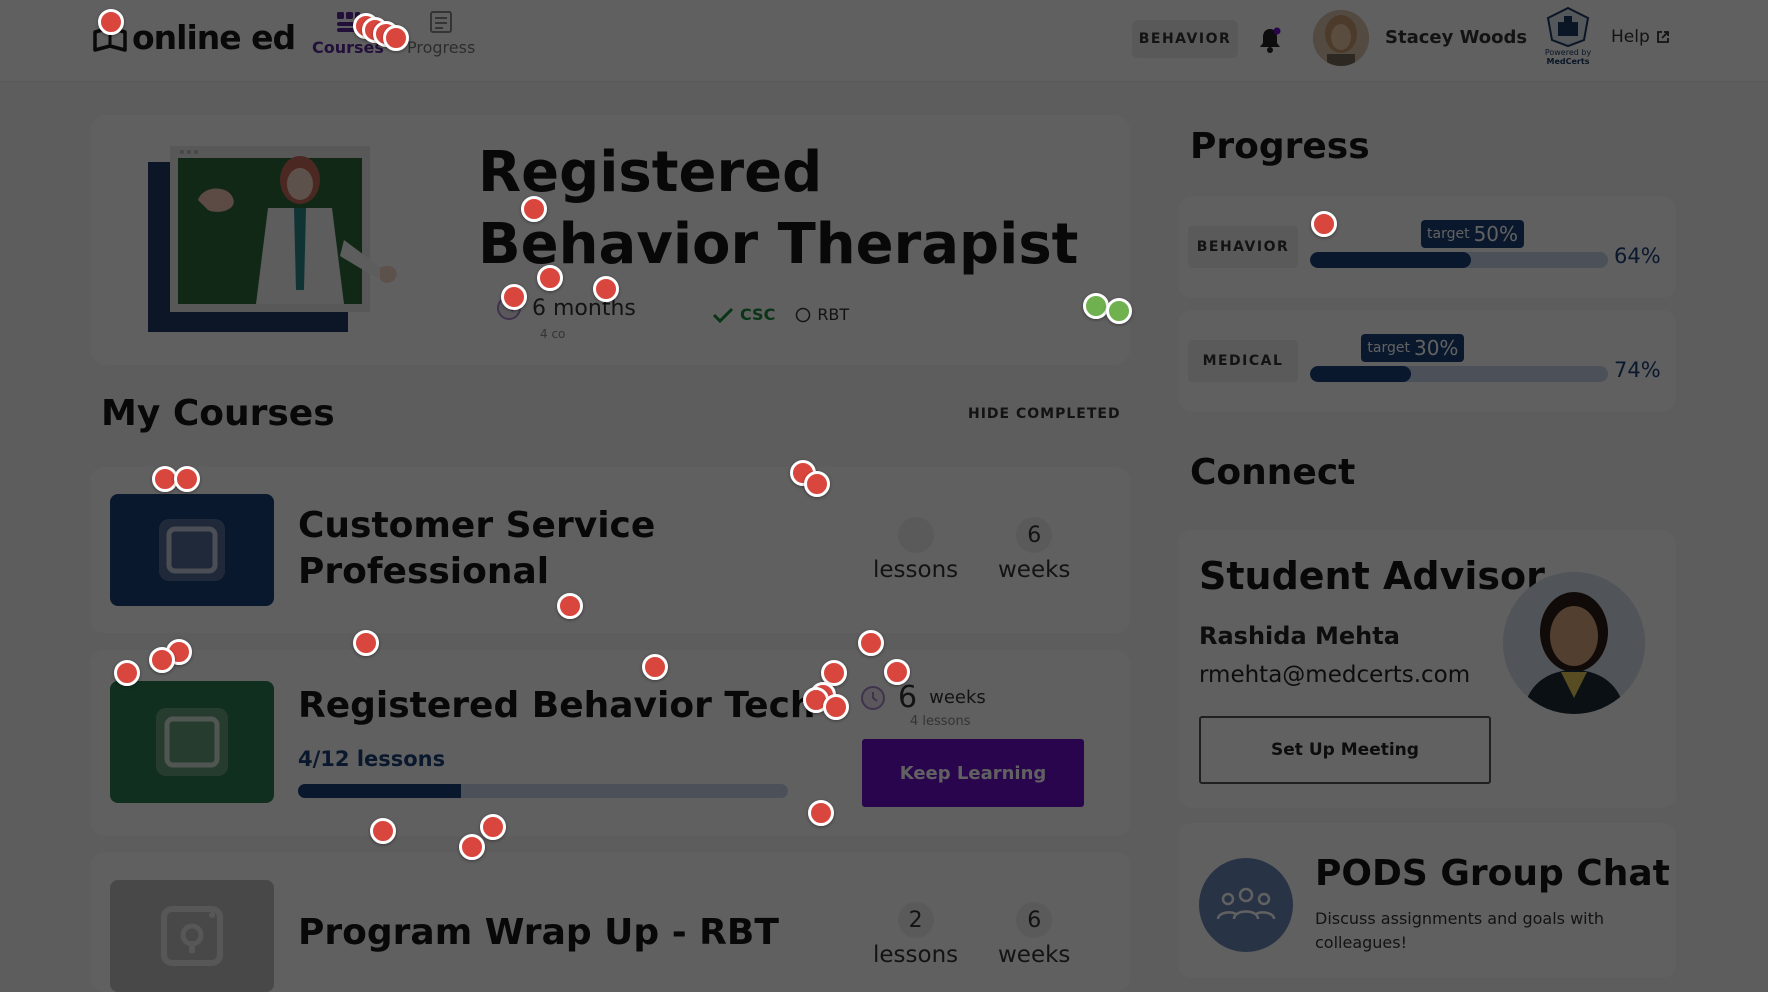  What do you see at coordinates (380, 791) in the screenshot?
I see `course-progress-fill` at bounding box center [380, 791].